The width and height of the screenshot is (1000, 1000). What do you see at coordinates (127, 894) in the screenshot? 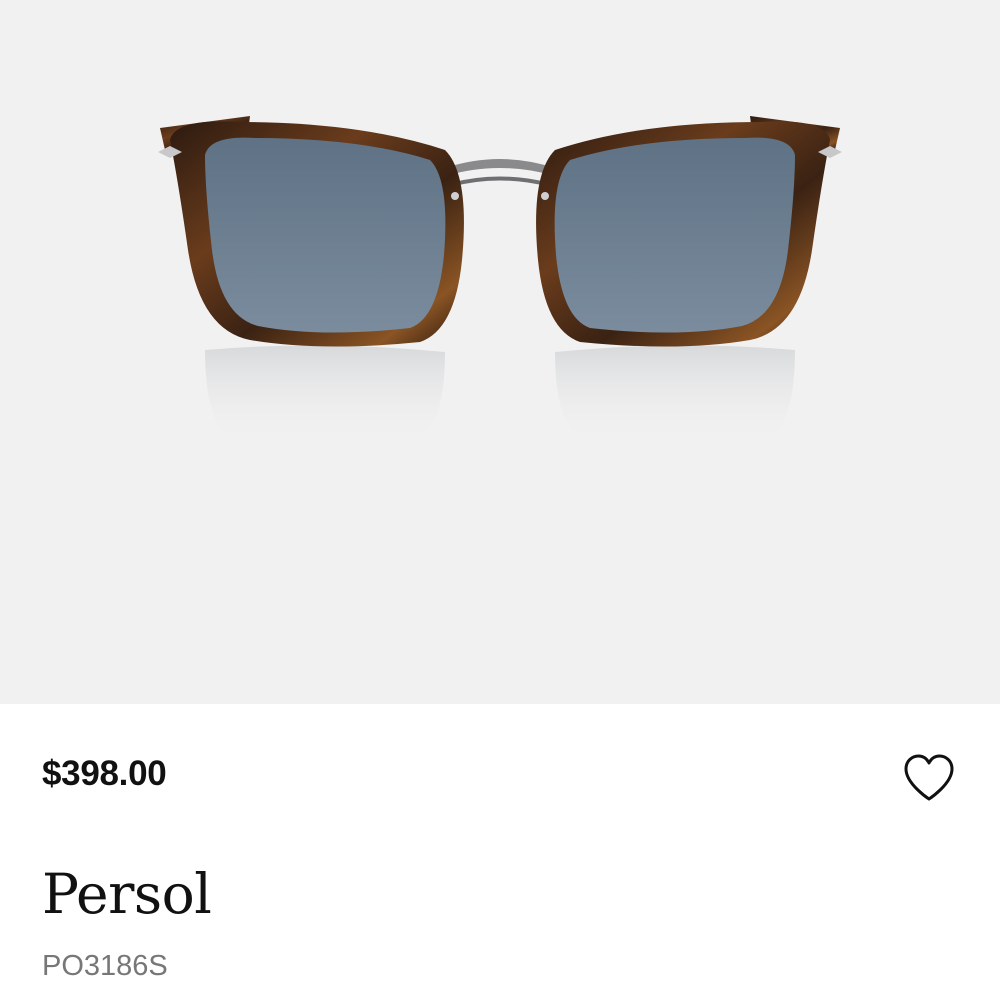
I see `product-brand: Persol` at bounding box center [127, 894].